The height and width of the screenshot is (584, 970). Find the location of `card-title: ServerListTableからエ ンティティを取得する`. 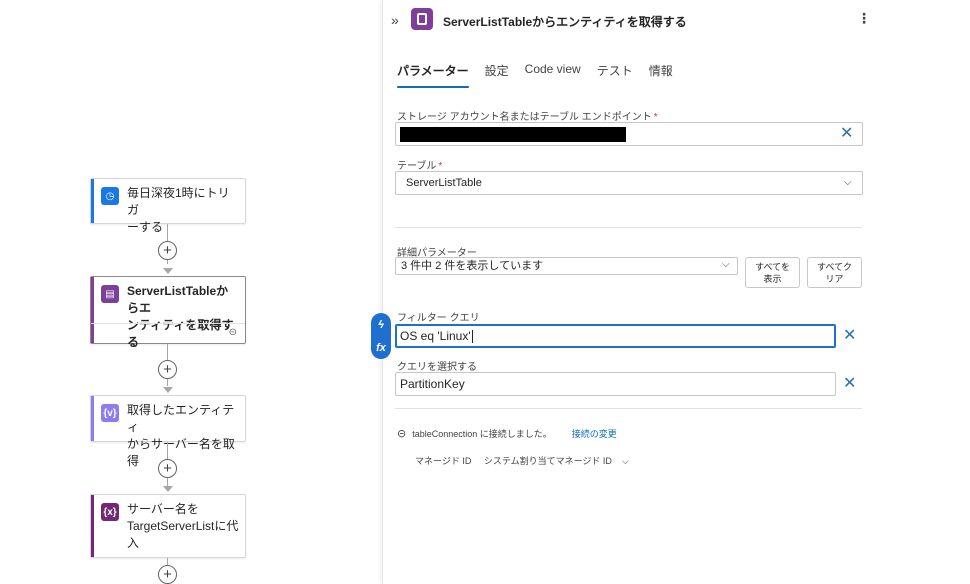

card-title: ServerListTableからエ ンティティを取得する is located at coordinates (180, 316).